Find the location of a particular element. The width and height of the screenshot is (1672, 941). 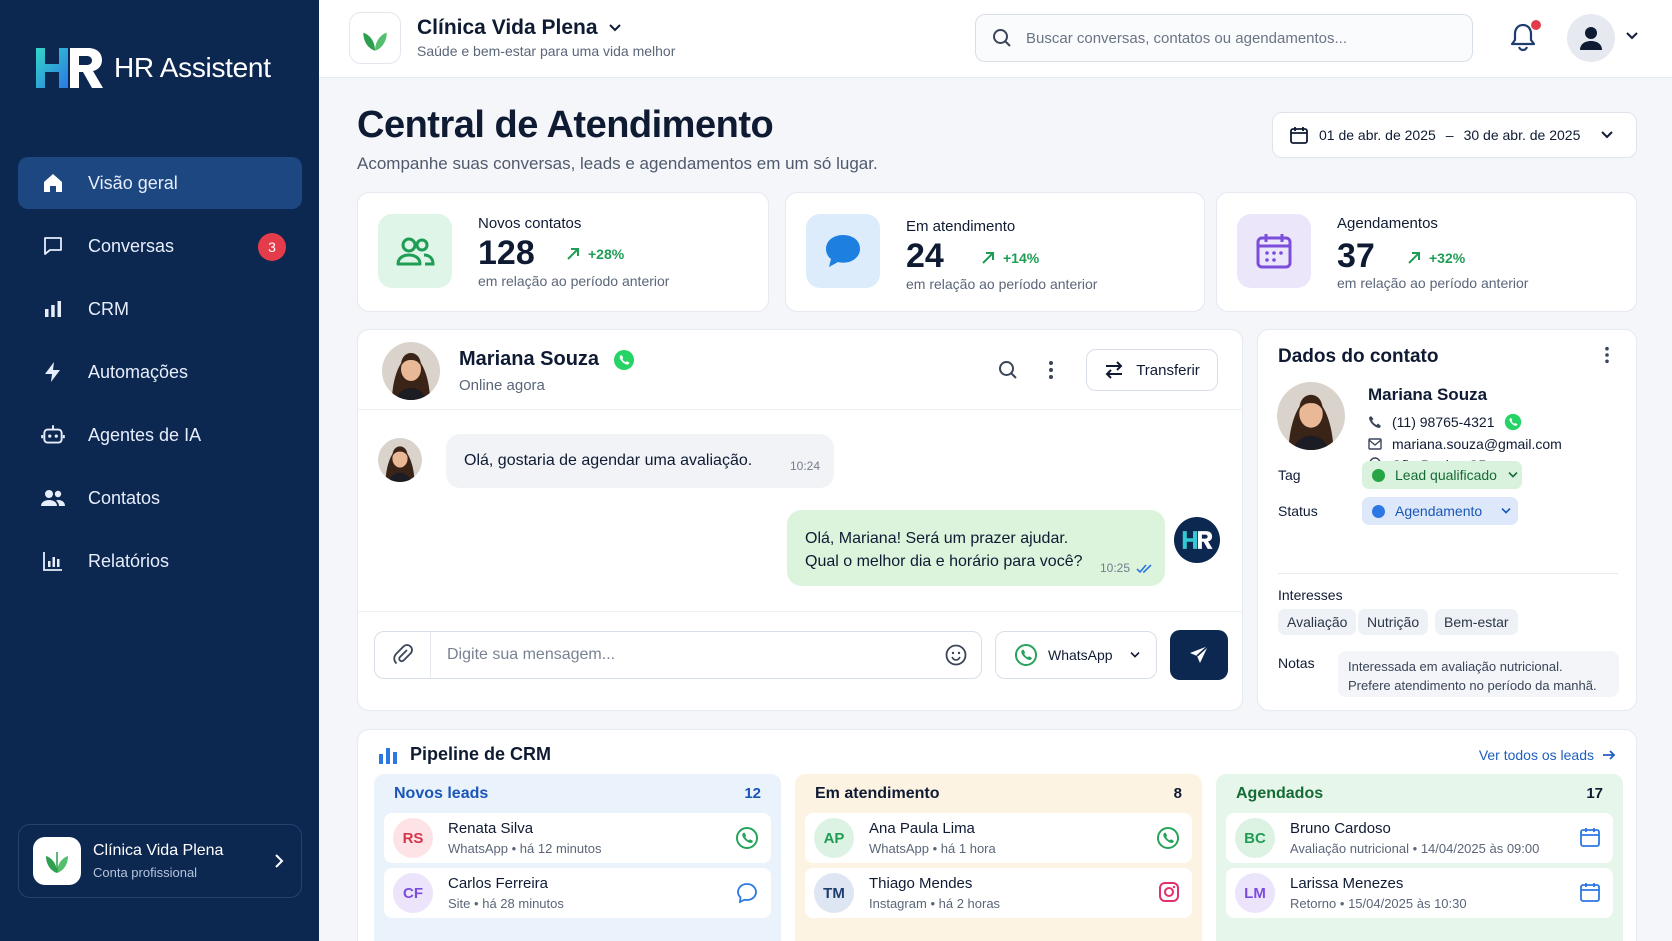

lead-meta: Site • há 28 minutos is located at coordinates (506, 903).